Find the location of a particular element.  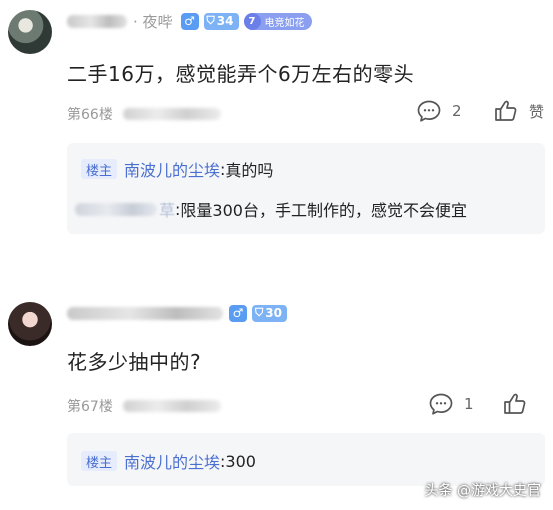

reply-item: 楼主 南波儿的尘埃 : 真的吗 is located at coordinates (177, 169).